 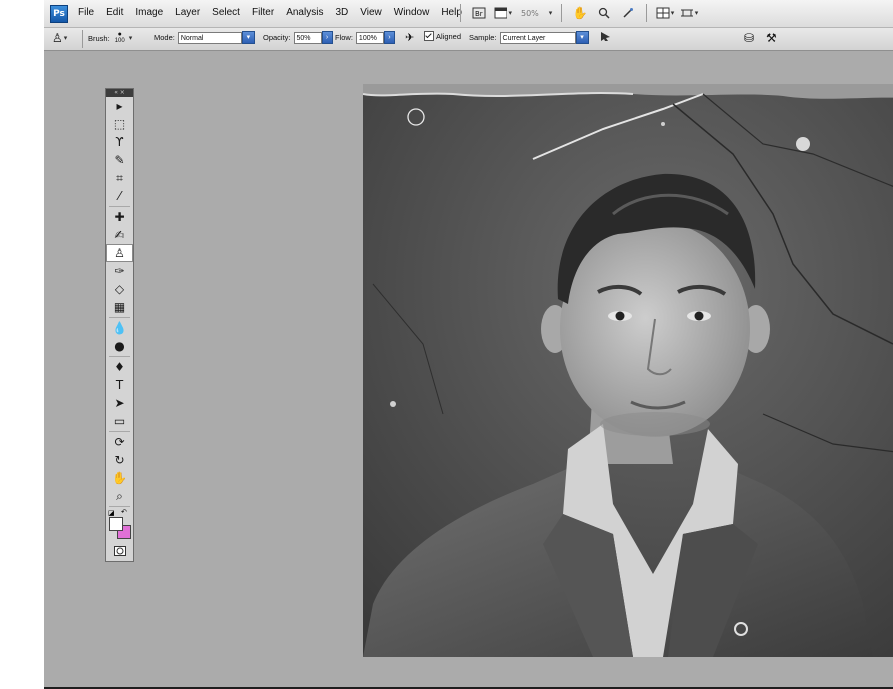 What do you see at coordinates (530, 13) in the screenshot?
I see `zoom-level: 50%` at bounding box center [530, 13].